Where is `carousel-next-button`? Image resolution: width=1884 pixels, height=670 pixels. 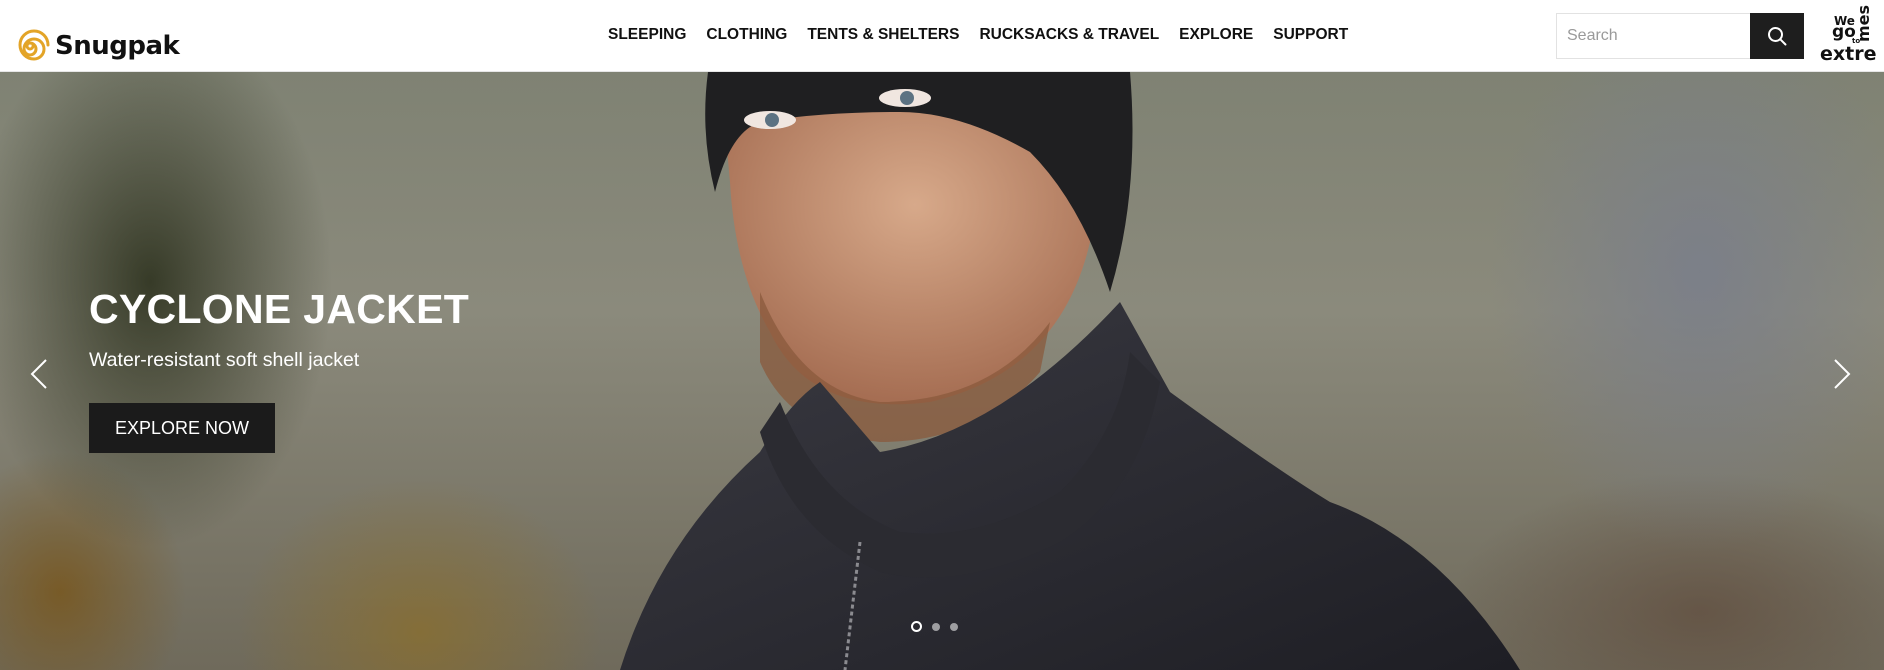 carousel-next-button is located at coordinates (1840, 374).